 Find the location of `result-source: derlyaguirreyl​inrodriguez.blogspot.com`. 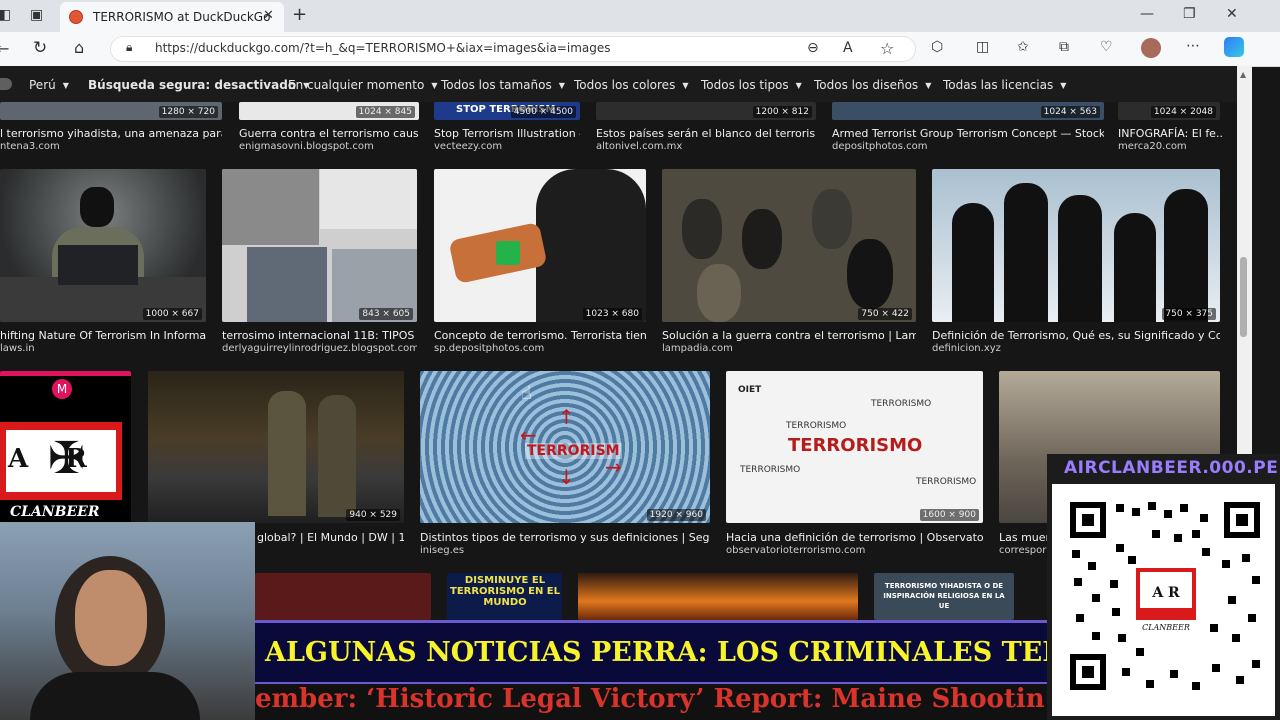

result-source: derlyaguirreyl​inrodriguez.blogspot.com is located at coordinates (319, 348).